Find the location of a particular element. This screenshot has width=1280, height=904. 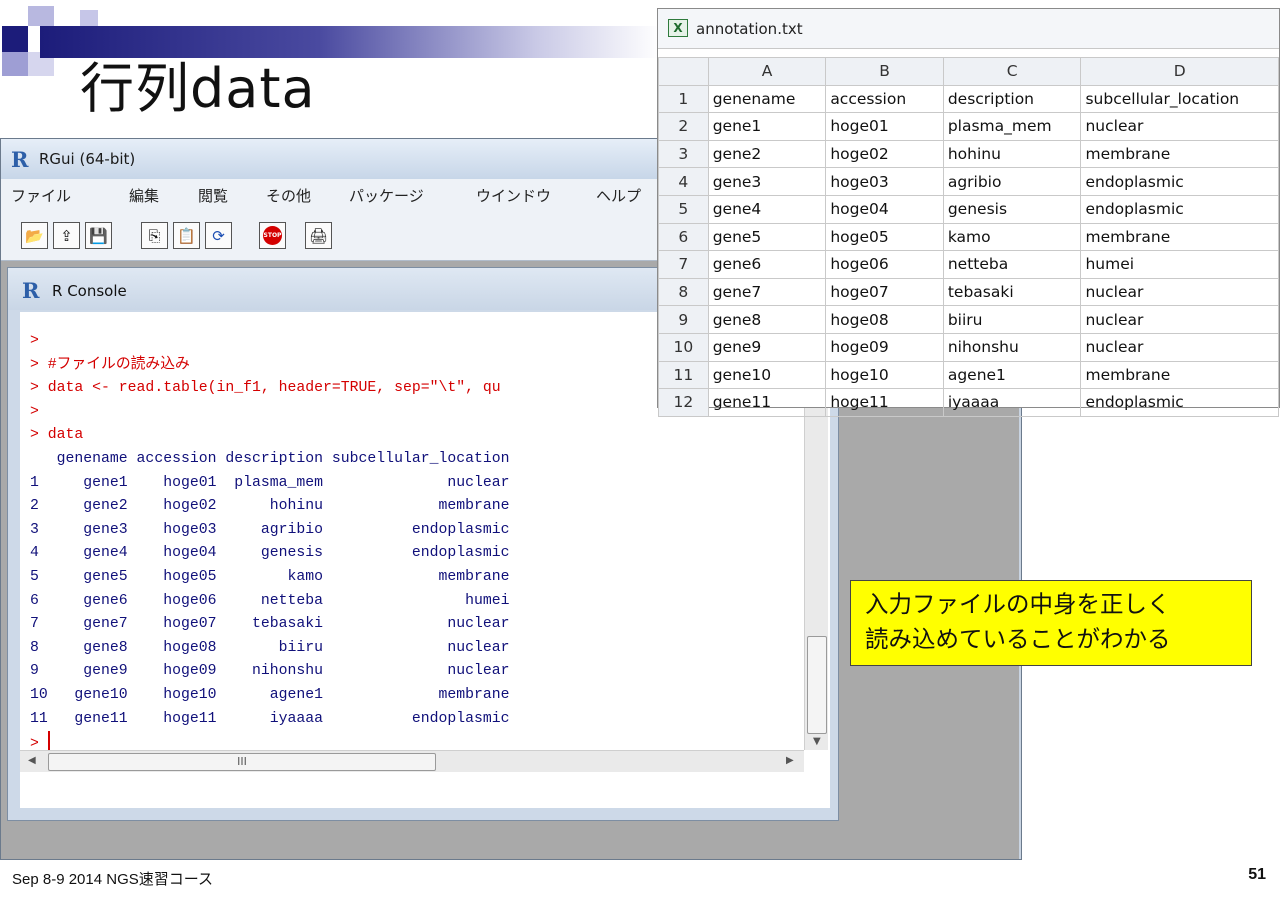

column-header: D is located at coordinates (1179, 71).